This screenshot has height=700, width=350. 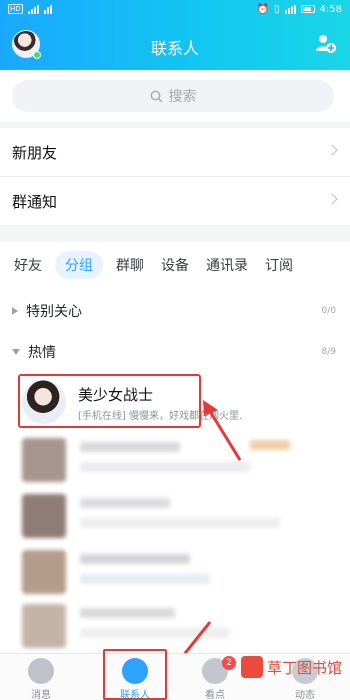 I want to click on add-friend-icon, so click(x=325, y=43).